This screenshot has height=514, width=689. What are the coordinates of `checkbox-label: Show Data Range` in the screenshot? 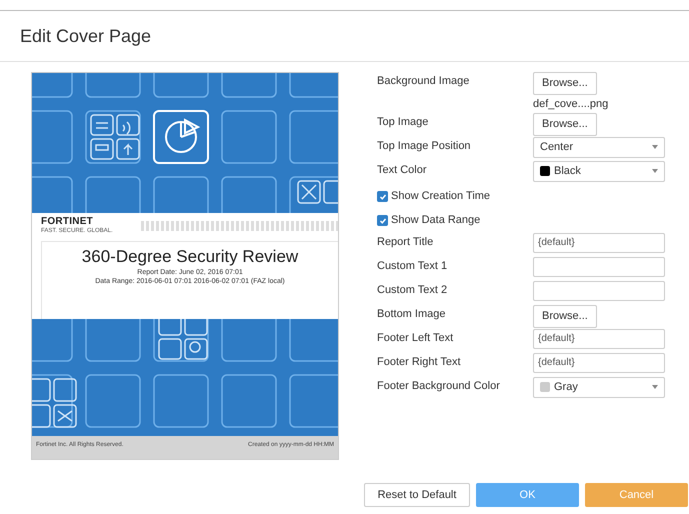 It's located at (435, 220).